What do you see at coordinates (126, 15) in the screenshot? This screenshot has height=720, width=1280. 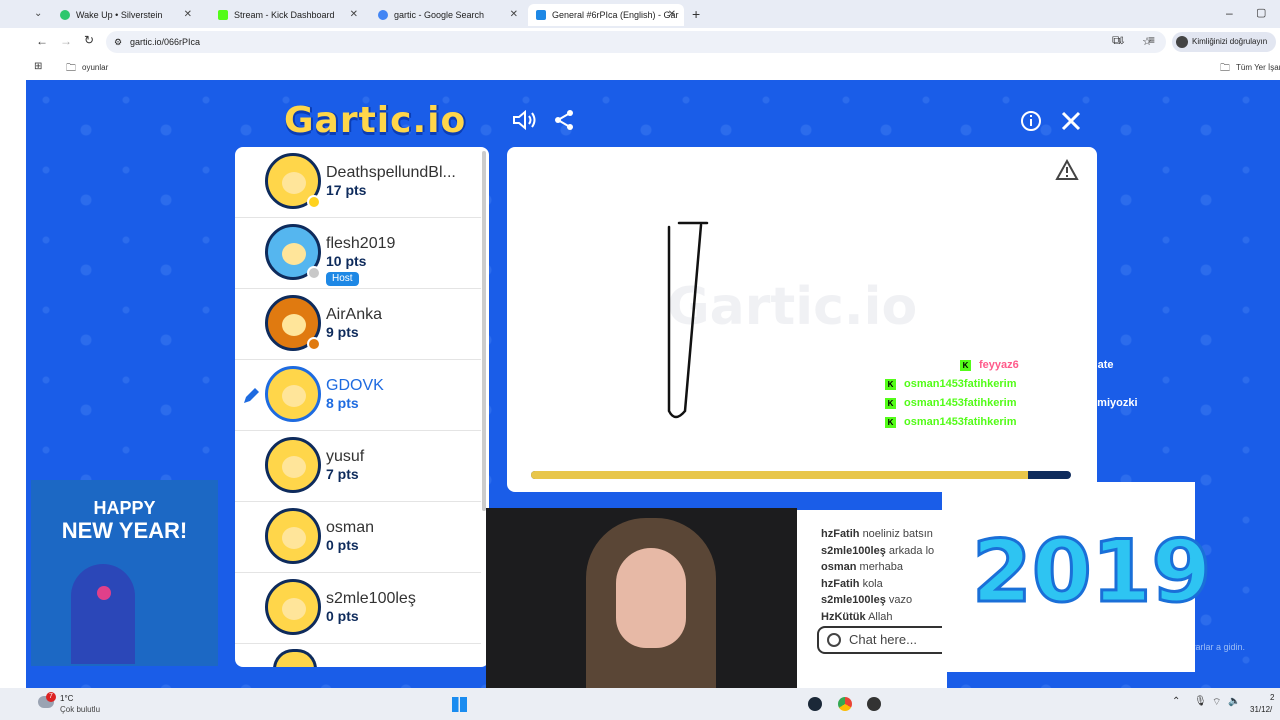 I see `tab-wake-up: Wake Up • Silverstein ✕` at bounding box center [126, 15].